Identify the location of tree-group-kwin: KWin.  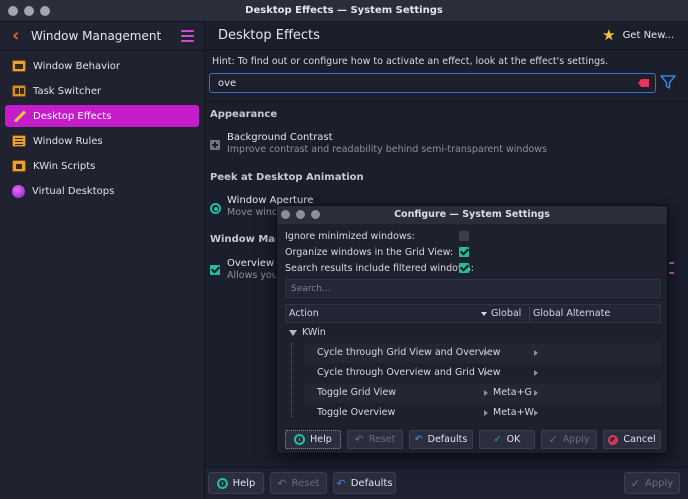
(314, 332).